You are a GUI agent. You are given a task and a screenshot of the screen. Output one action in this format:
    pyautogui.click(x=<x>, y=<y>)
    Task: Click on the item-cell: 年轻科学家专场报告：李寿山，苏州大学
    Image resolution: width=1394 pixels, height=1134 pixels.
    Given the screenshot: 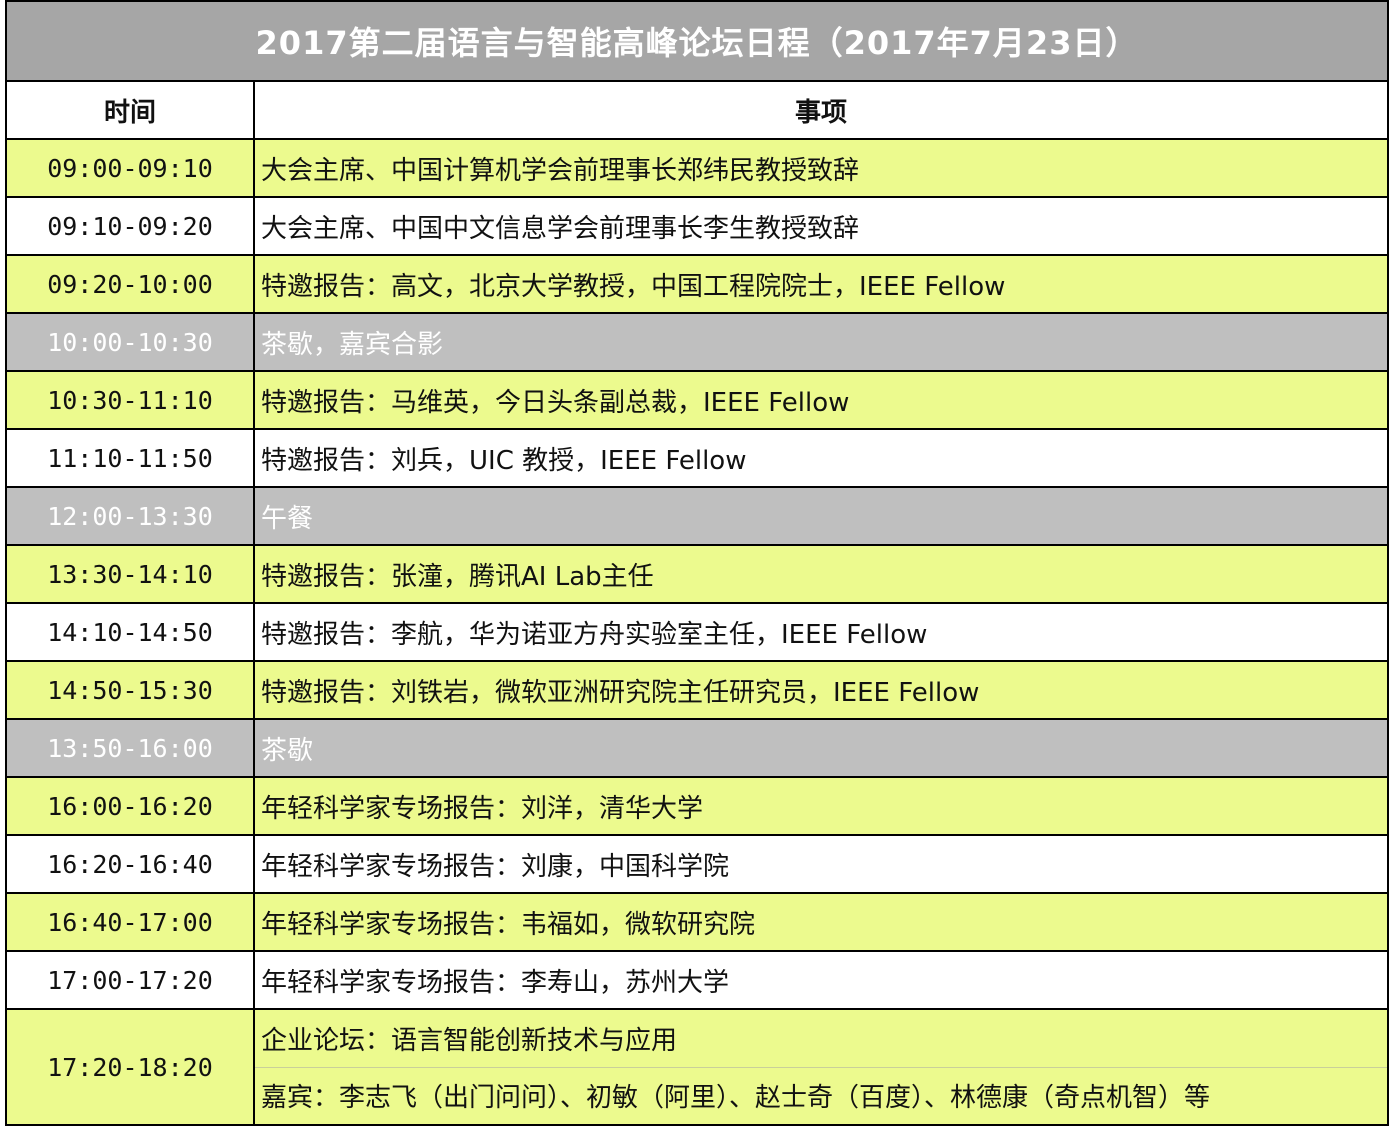 What is the action you would take?
    pyautogui.click(x=495, y=982)
    